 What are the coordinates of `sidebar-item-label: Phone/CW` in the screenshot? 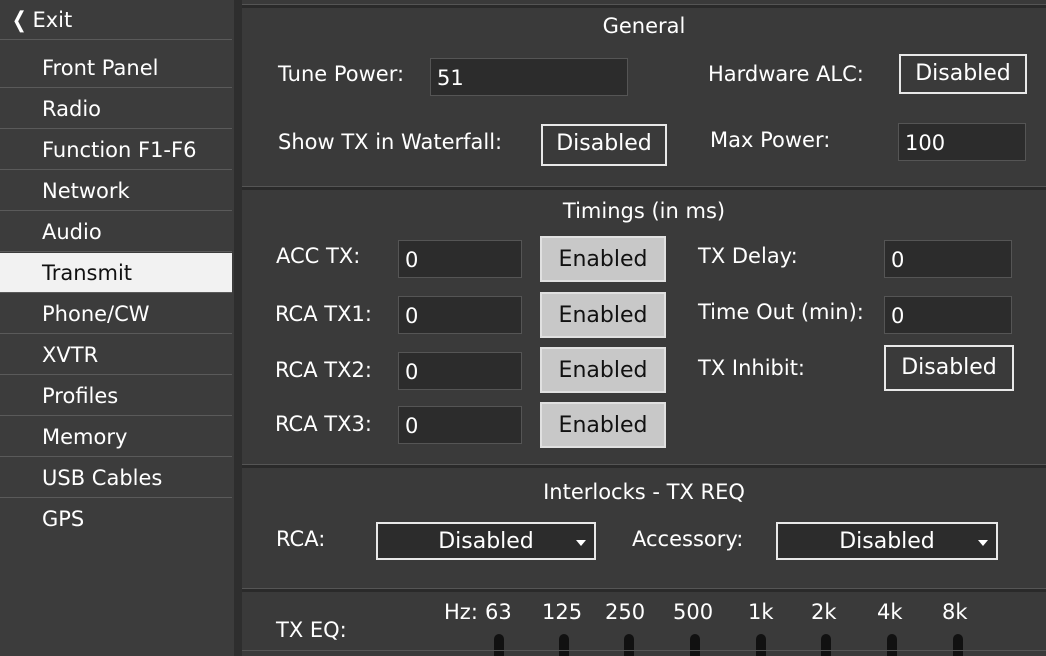 It's located at (96, 314).